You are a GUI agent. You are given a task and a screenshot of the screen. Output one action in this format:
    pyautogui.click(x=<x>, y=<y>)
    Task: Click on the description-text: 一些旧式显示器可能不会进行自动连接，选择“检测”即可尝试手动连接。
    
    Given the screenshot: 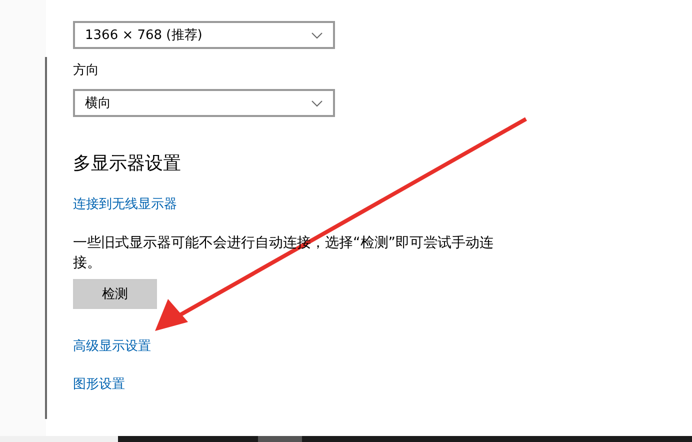 What is the action you would take?
    pyautogui.click(x=284, y=253)
    